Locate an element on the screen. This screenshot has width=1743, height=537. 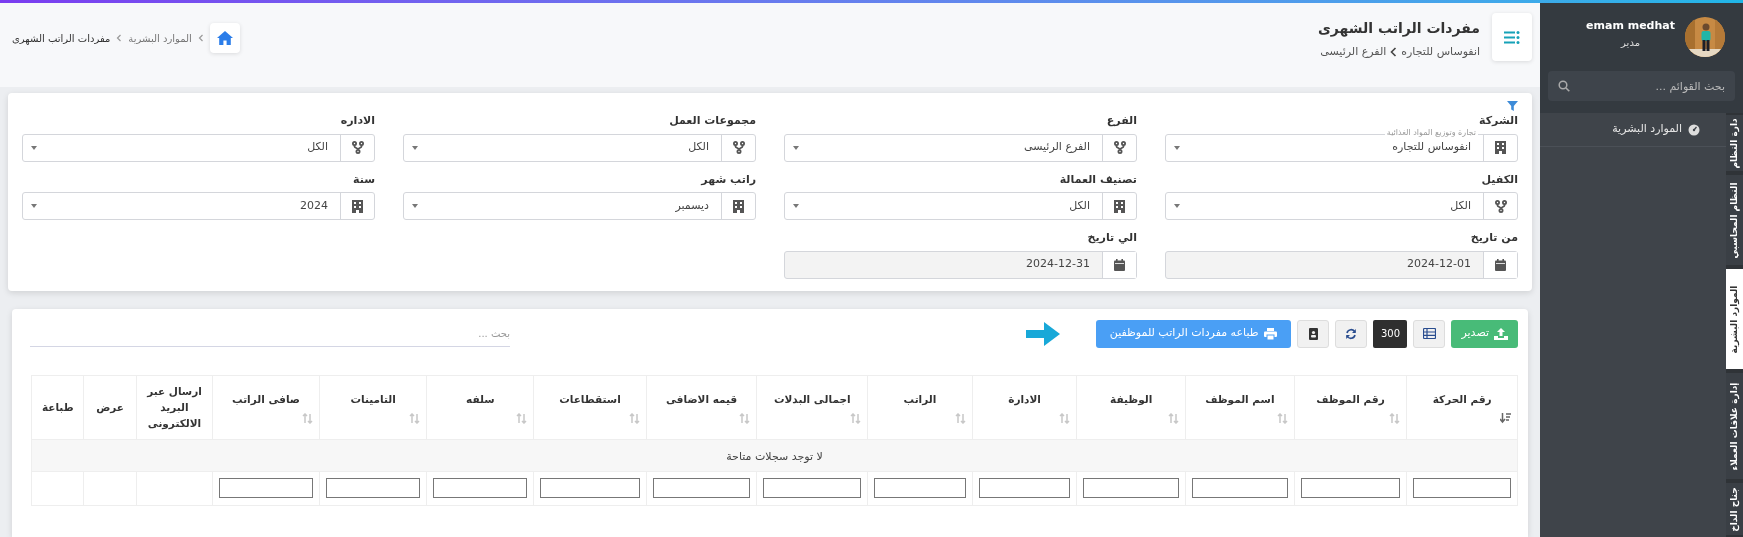
column-header: طباعة is located at coordinates (57, 407).